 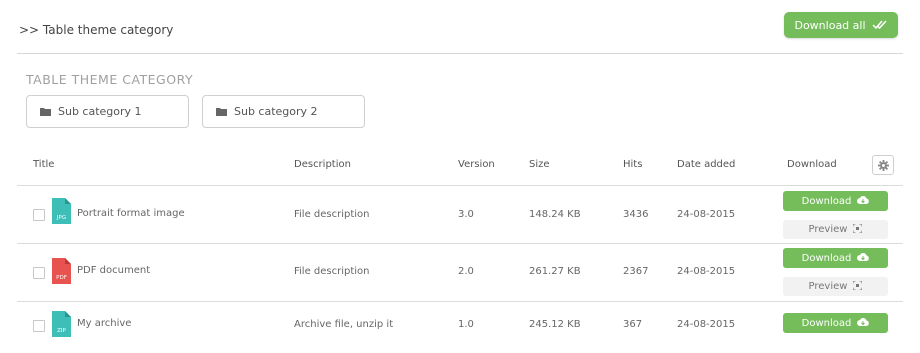 What do you see at coordinates (276, 111) in the screenshot?
I see `subcategory-label: Sub category 2` at bounding box center [276, 111].